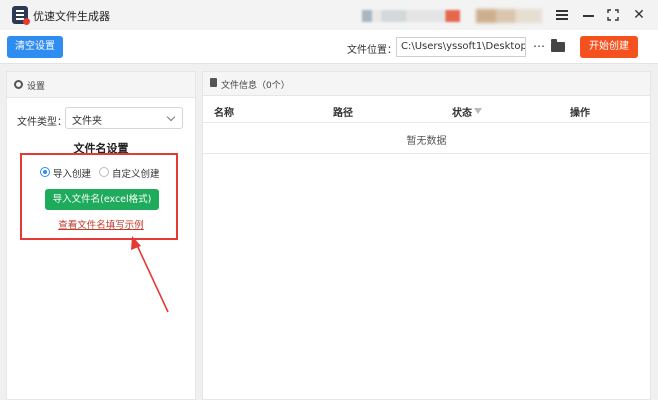 The image size is (658, 400). What do you see at coordinates (329, 15) in the screenshot?
I see `title-bar: 优速文件生成器 ✕` at bounding box center [329, 15].